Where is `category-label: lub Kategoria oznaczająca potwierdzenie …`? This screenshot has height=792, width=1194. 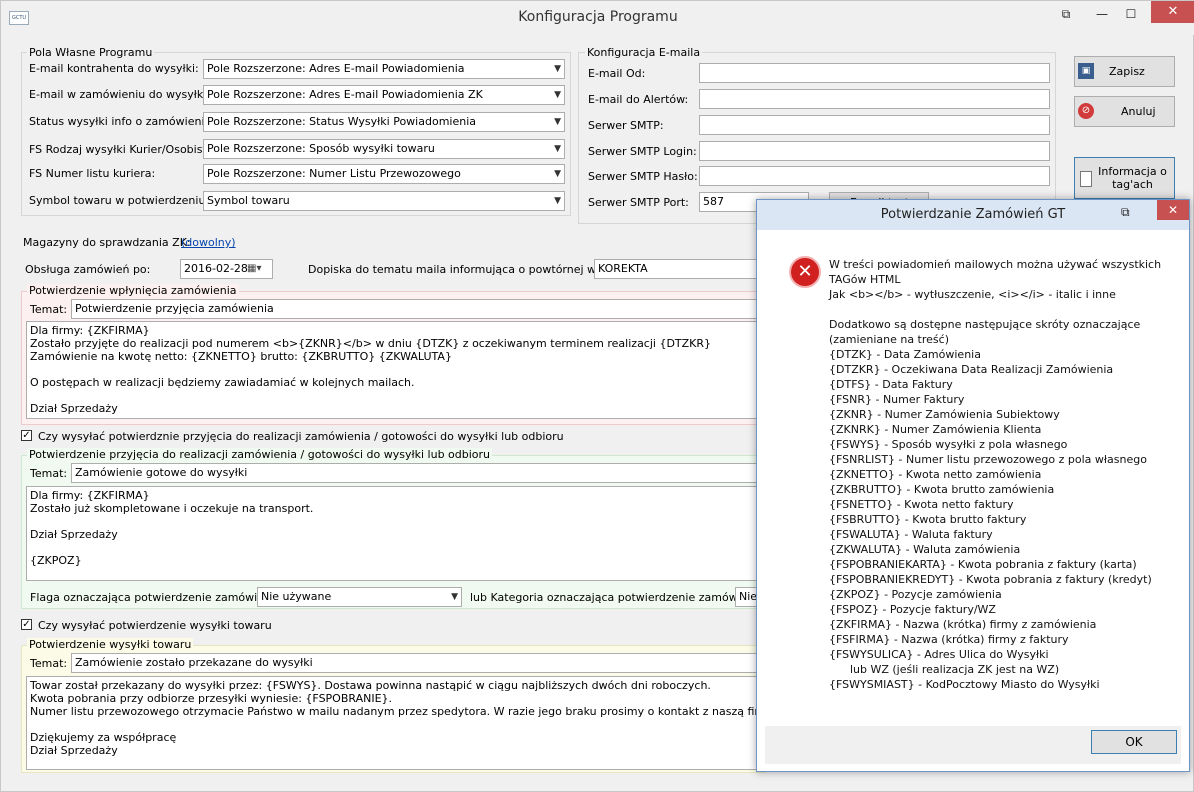 category-label: lub Kategoria oznaczająca potwierdzenie … is located at coordinates (619, 597).